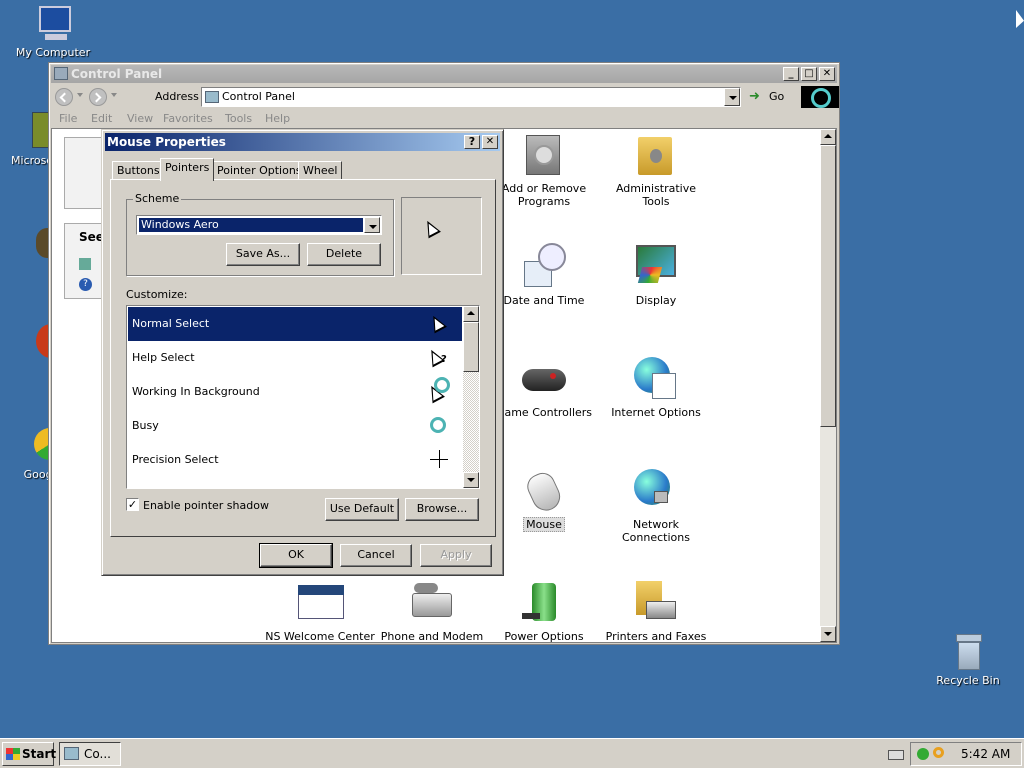  I want to click on address-toolbar: Address Control Panel ➜ Go, so click(445, 97).